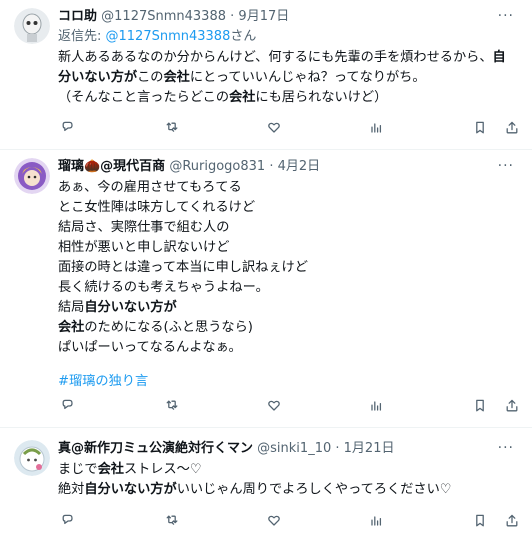 The width and height of the screenshot is (532, 535). Describe the element at coordinates (163, 16) in the screenshot. I see `user-handle: @1127Snmn43388` at that location.